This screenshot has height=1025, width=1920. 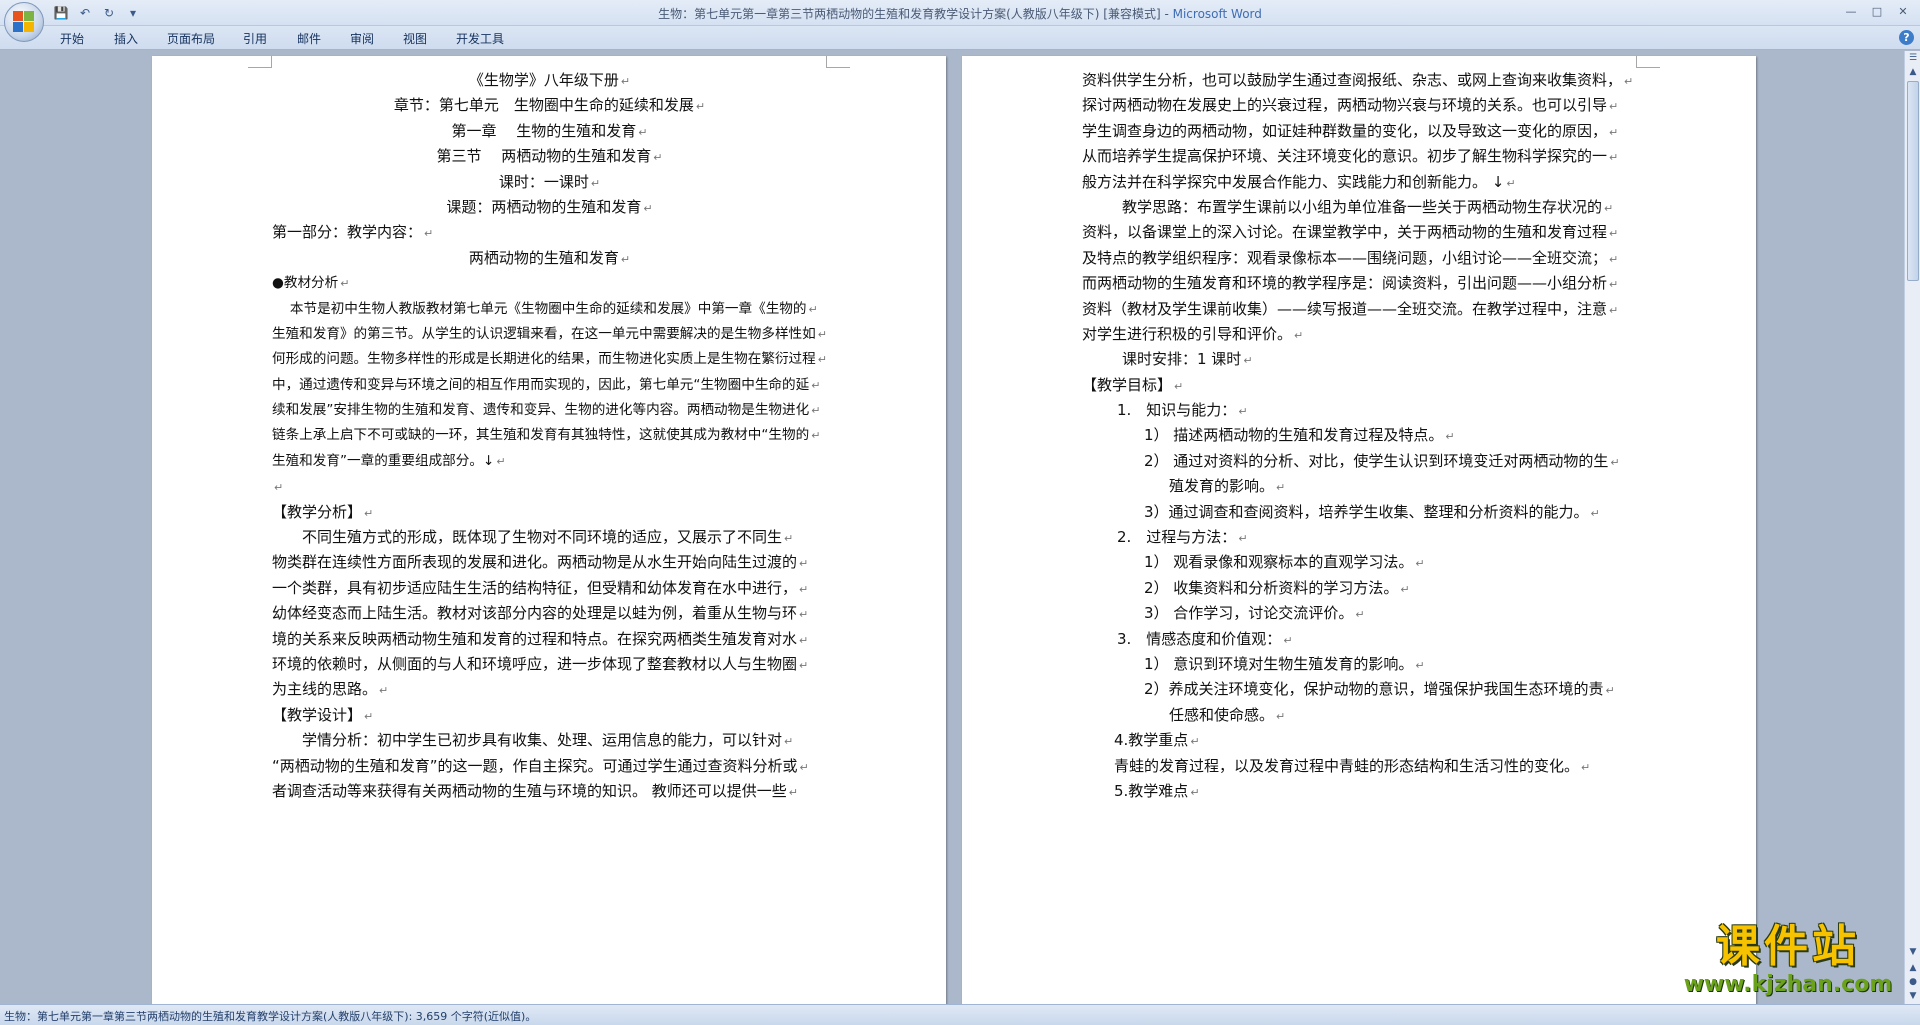 What do you see at coordinates (72, 38) in the screenshot?
I see `tab-home: 开始` at bounding box center [72, 38].